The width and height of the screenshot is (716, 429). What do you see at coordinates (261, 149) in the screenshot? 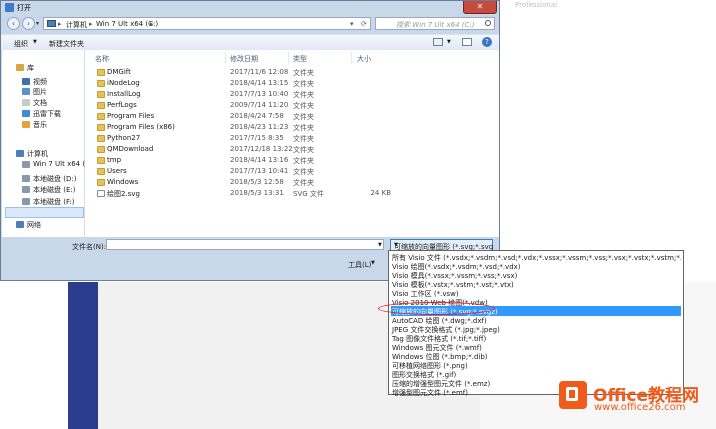
I see `file-date: 2017/12/18 13:22` at bounding box center [261, 149].